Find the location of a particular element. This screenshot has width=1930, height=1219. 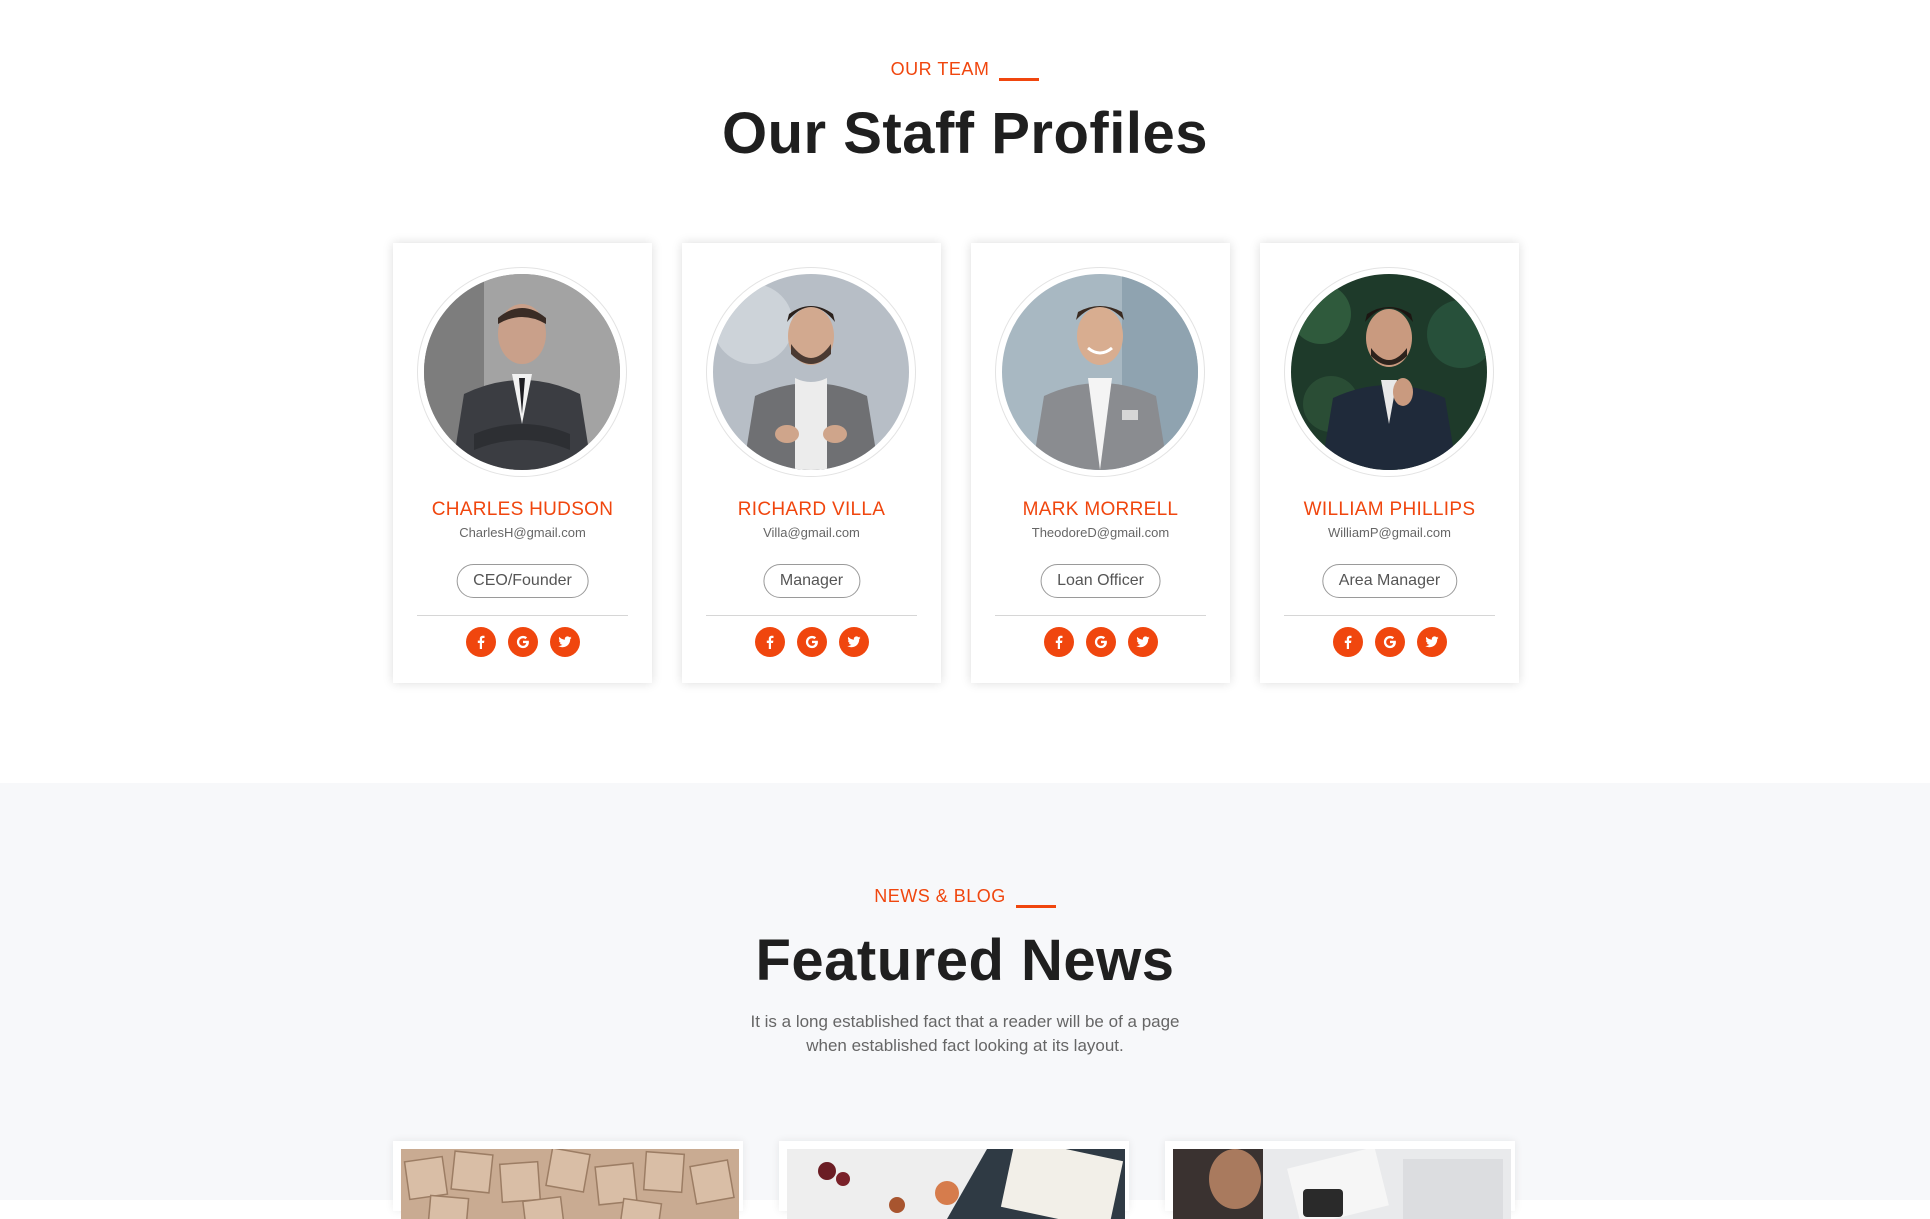

staff-card: RICHARD VILLA Villa@gmail.com Manager is located at coordinates (811, 463).